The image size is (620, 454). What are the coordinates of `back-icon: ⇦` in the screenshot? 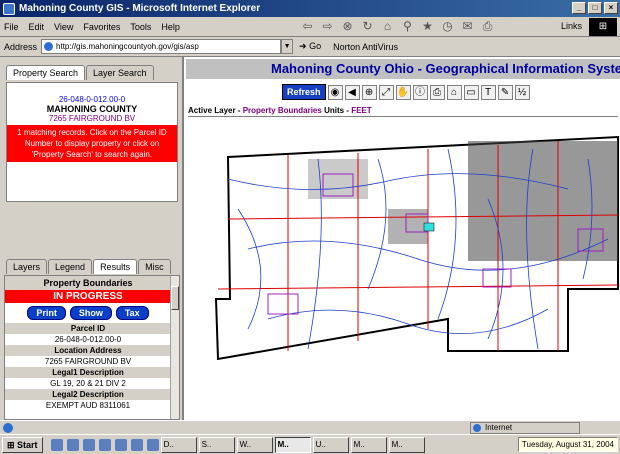 It's located at (307, 26).